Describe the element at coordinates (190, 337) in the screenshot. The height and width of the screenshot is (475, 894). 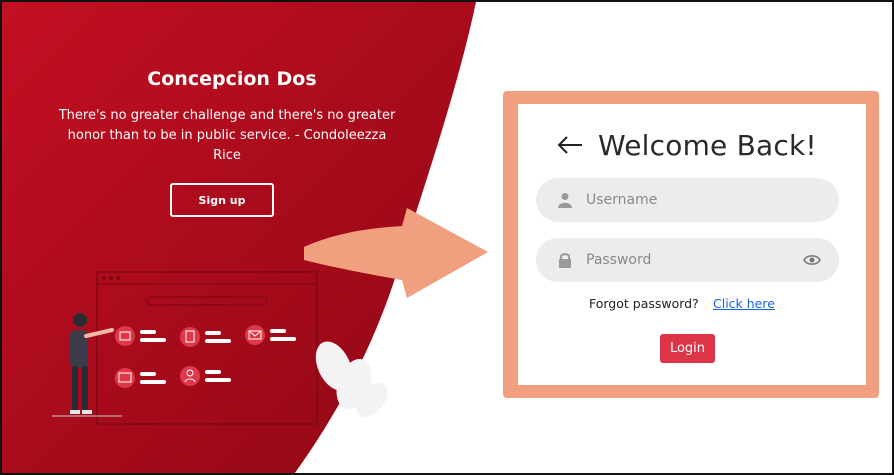
I see `document-icon` at that location.